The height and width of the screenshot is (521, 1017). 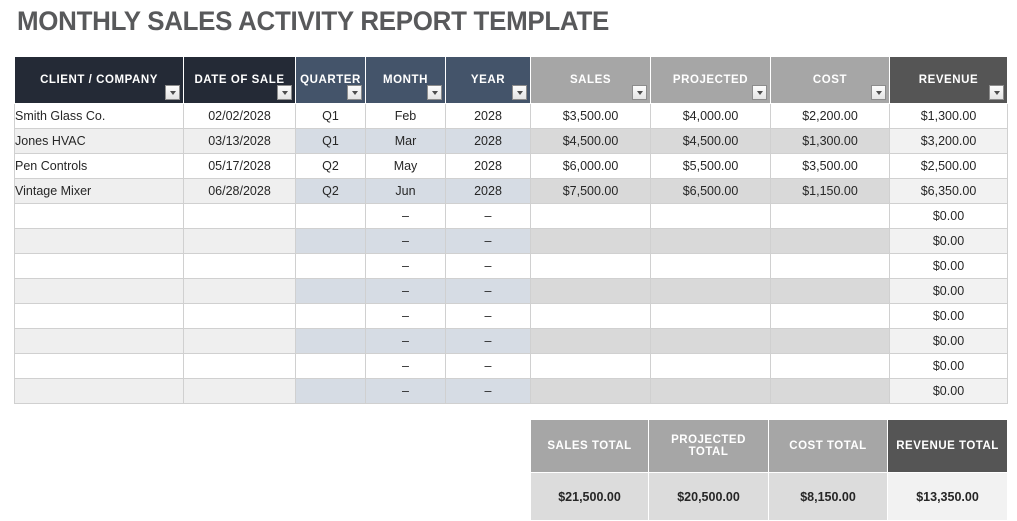 I want to click on cell-quarter: Q1, so click(x=330, y=141).